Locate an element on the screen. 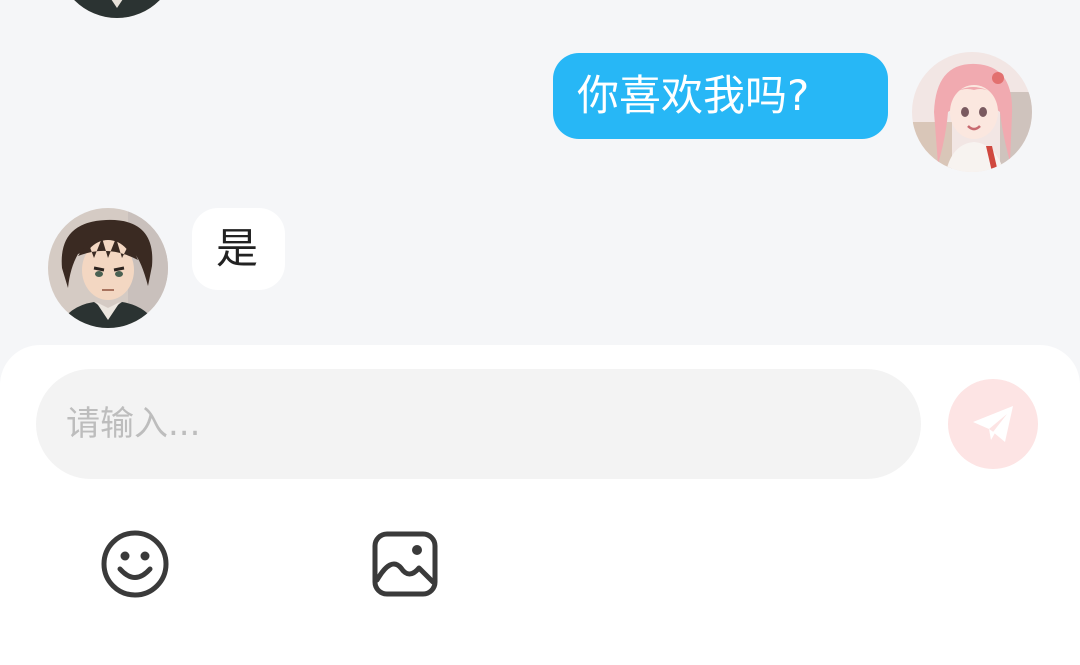 Image resolution: width=1080 pixels, height=665 pixels. smiley-face-icon is located at coordinates (135, 564).